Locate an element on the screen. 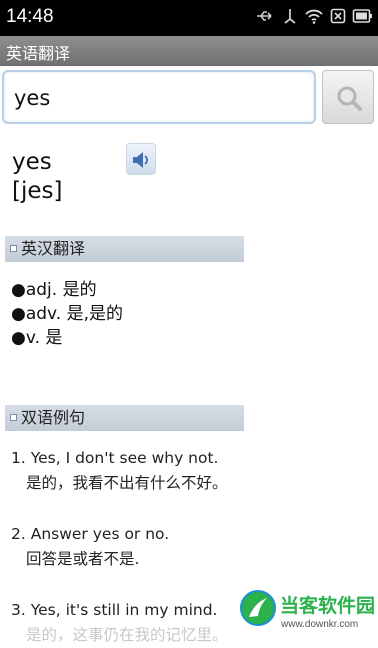 The height and width of the screenshot is (648, 378). example-english: 1. Yes, I don't see why not. is located at coordinates (115, 458).